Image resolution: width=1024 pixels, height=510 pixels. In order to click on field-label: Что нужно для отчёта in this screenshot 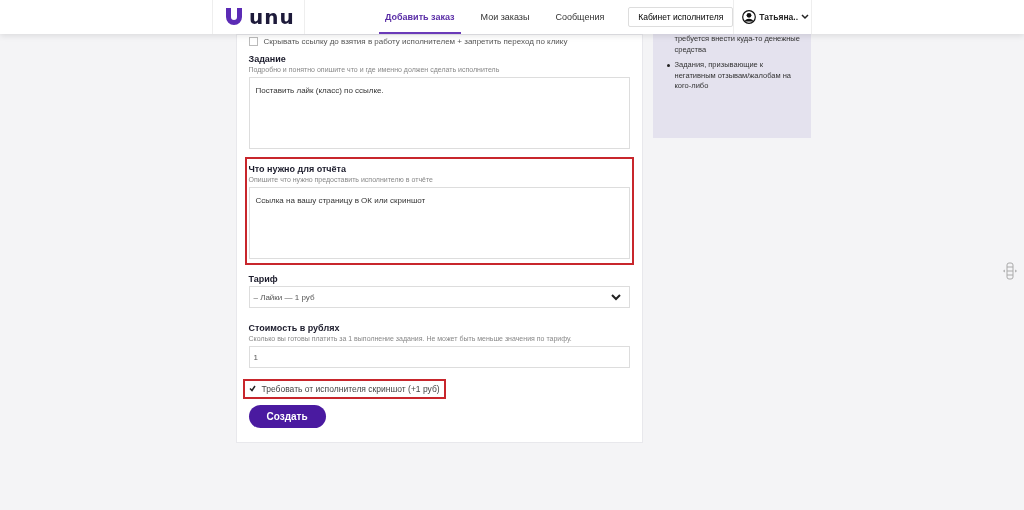, I will do `click(297, 169)`.